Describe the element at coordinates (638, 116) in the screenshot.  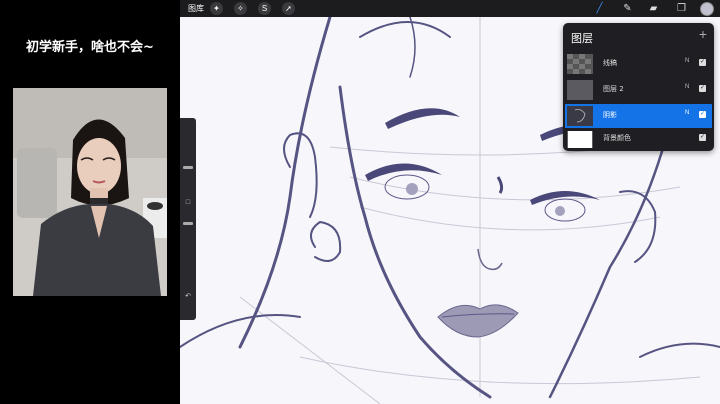
I see `layer-row-active: 阴影 N ✓` at that location.